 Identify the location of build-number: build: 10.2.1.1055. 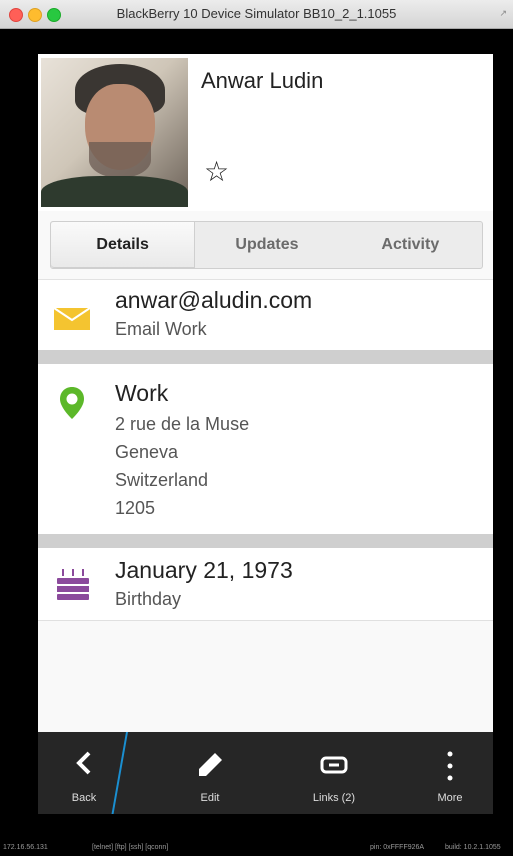
(473, 847).